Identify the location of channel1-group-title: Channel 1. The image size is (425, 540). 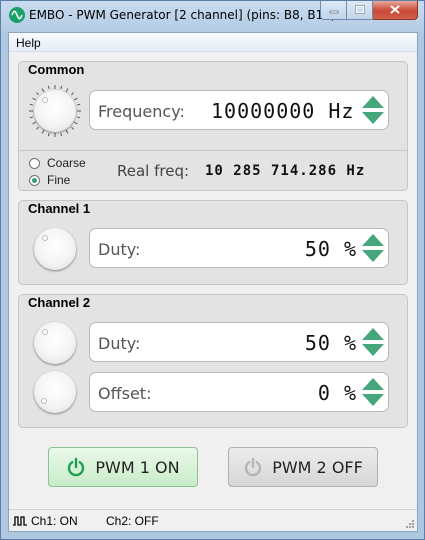
(59, 208).